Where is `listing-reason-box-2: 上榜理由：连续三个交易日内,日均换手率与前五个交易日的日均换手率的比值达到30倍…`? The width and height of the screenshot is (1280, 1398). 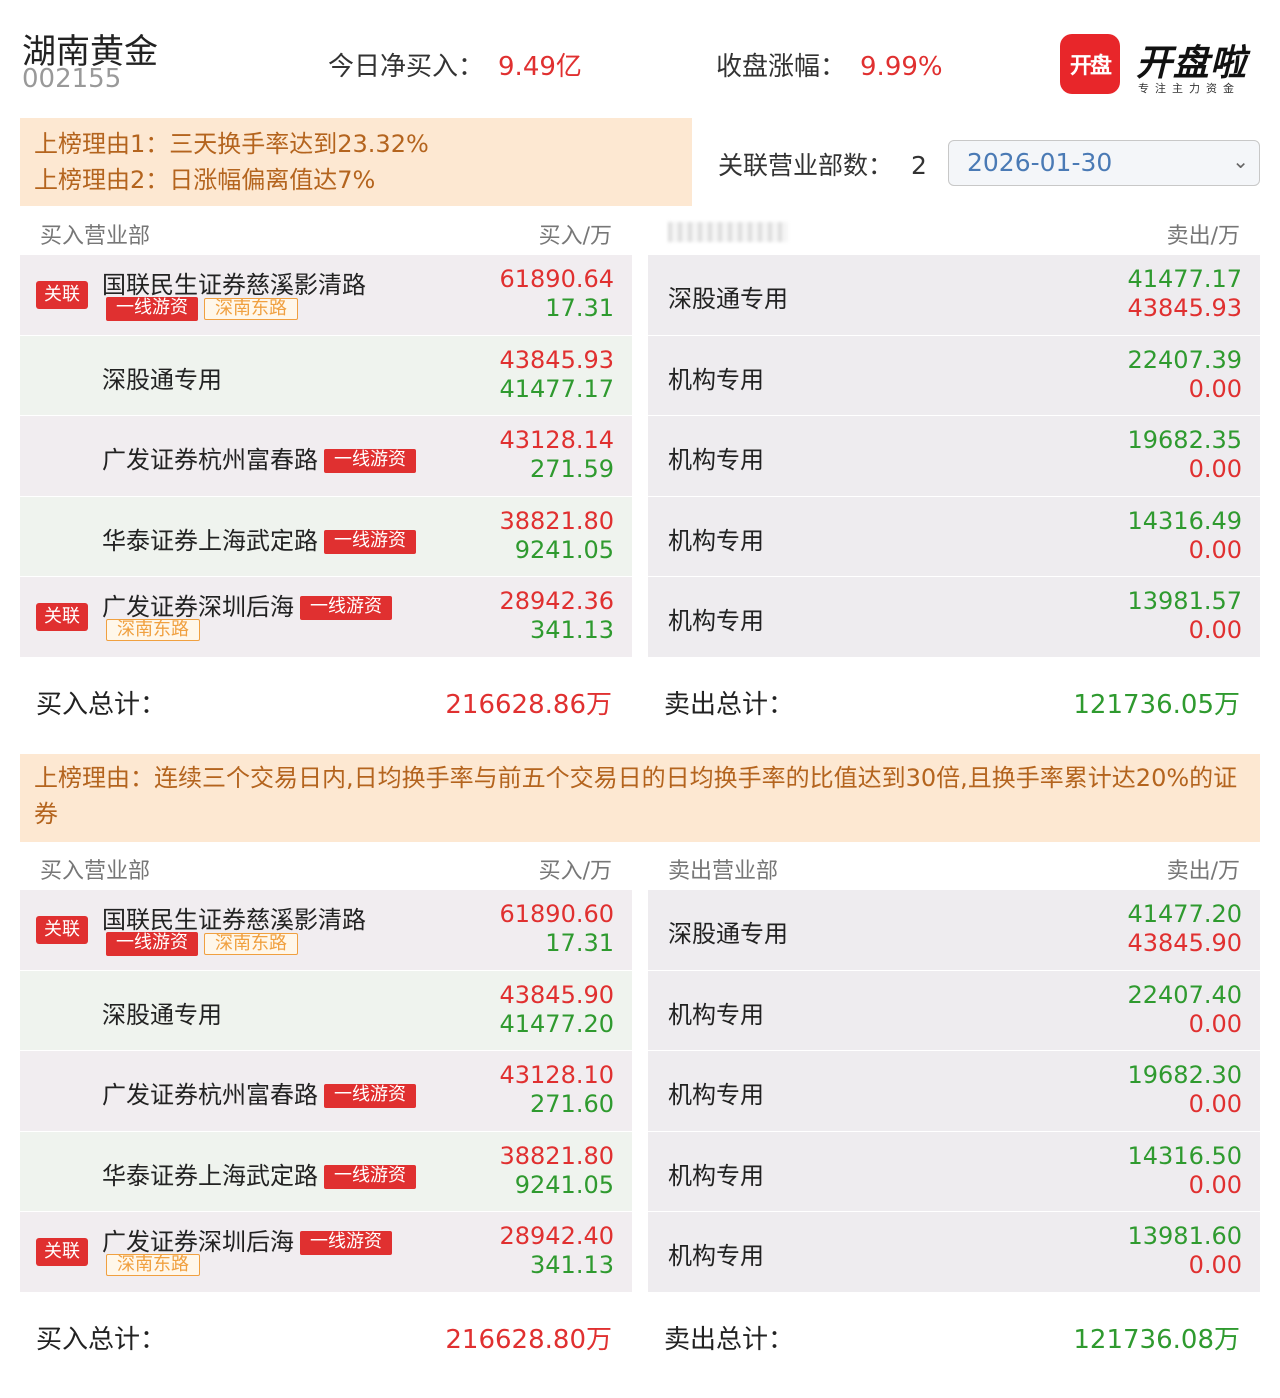
listing-reason-box-2: 上榜理由：连续三个交易日内,日均换手率与前五个交易日的日均换手率的比值达到30倍… is located at coordinates (640, 798).